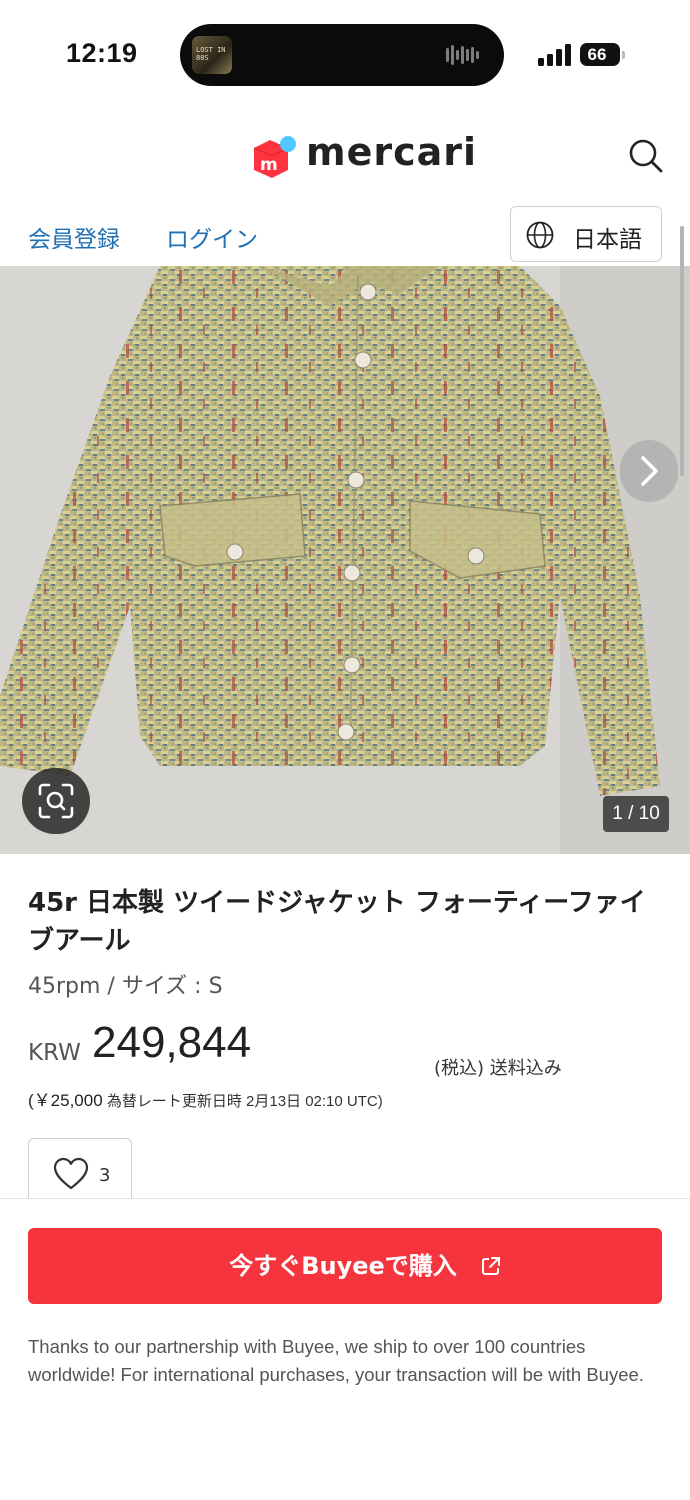 The width and height of the screenshot is (690, 1500). I want to click on language-selector: 日本語, so click(586, 234).